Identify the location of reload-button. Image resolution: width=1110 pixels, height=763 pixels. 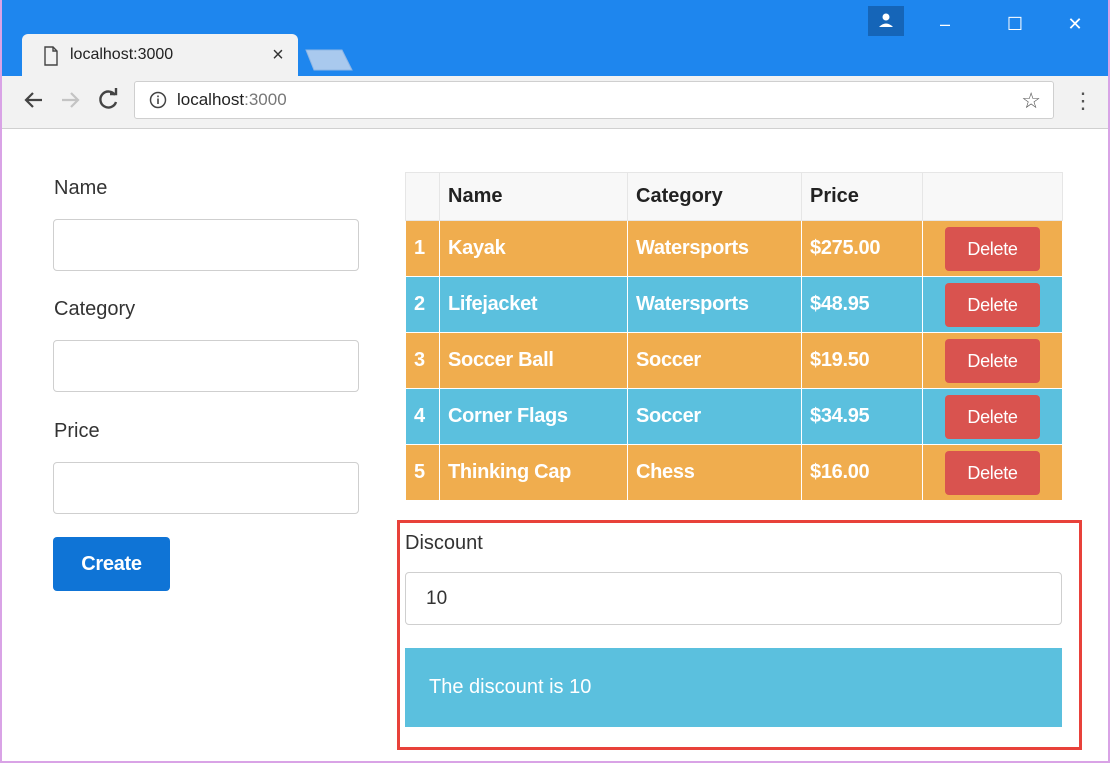
(108, 100).